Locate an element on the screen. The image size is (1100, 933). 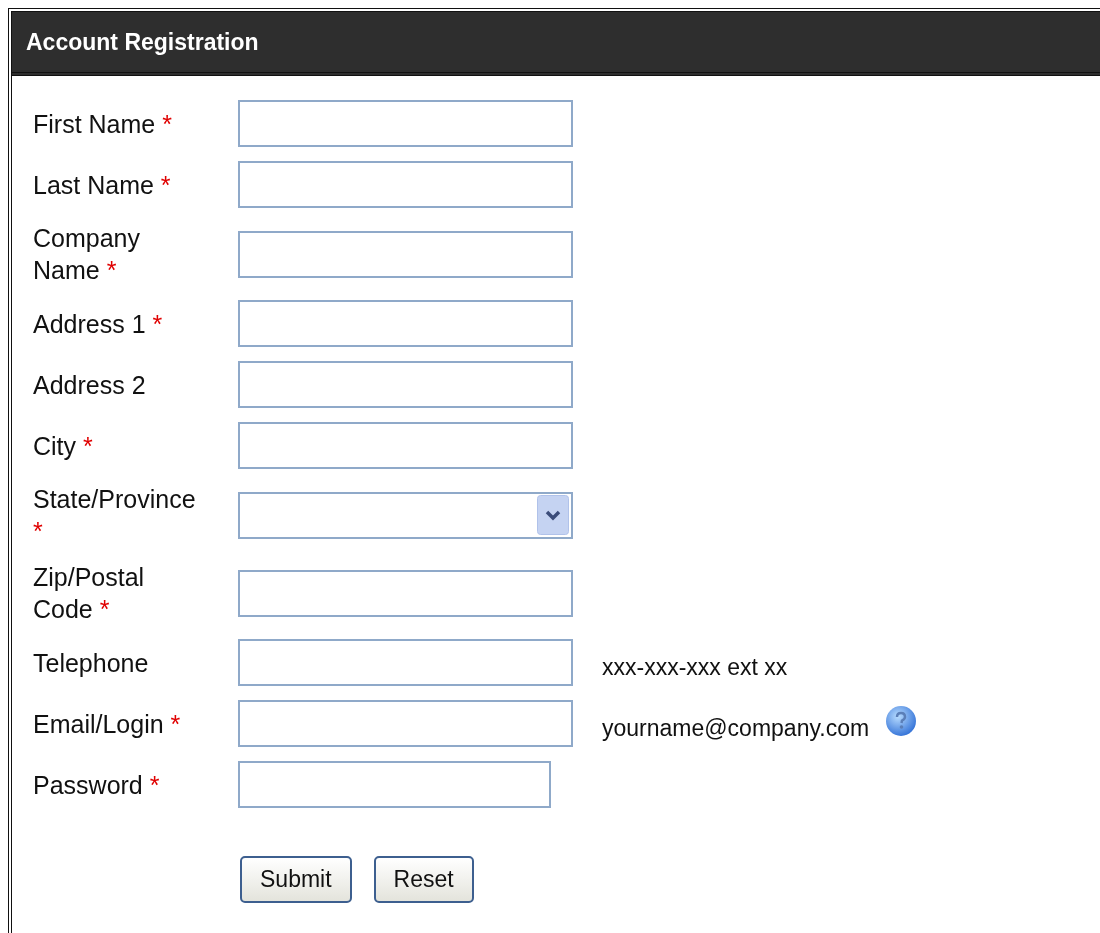
field-label: First Name * is located at coordinates (103, 124).